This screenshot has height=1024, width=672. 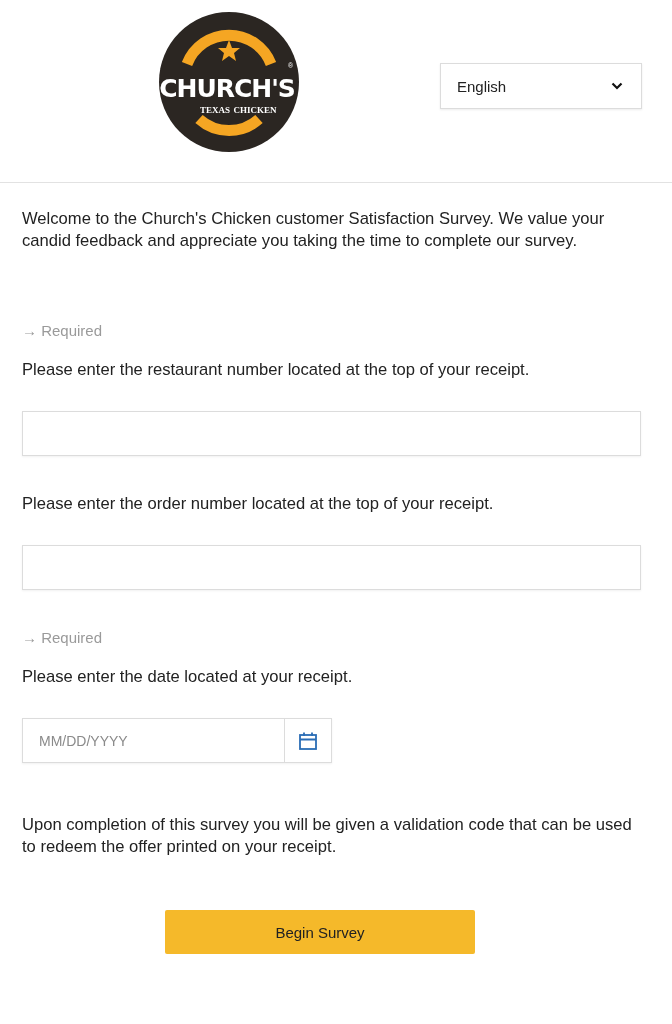 I want to click on question-label: Please enter the restaurant number located at the top of your receipt., so click(x=276, y=370).